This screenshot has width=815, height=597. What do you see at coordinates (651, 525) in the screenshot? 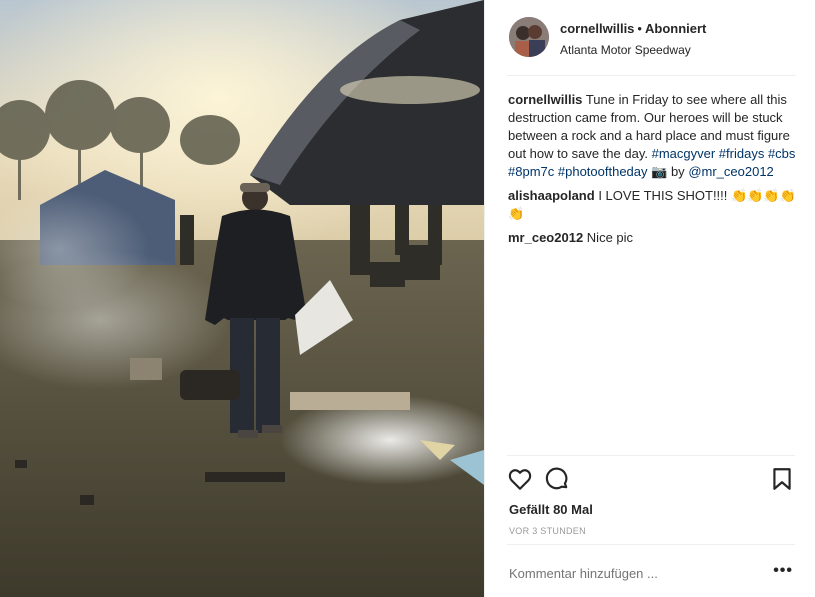
I see `post-actions: Gefällt 80 Mal VOR 3 STUNDEN •••` at bounding box center [651, 525].